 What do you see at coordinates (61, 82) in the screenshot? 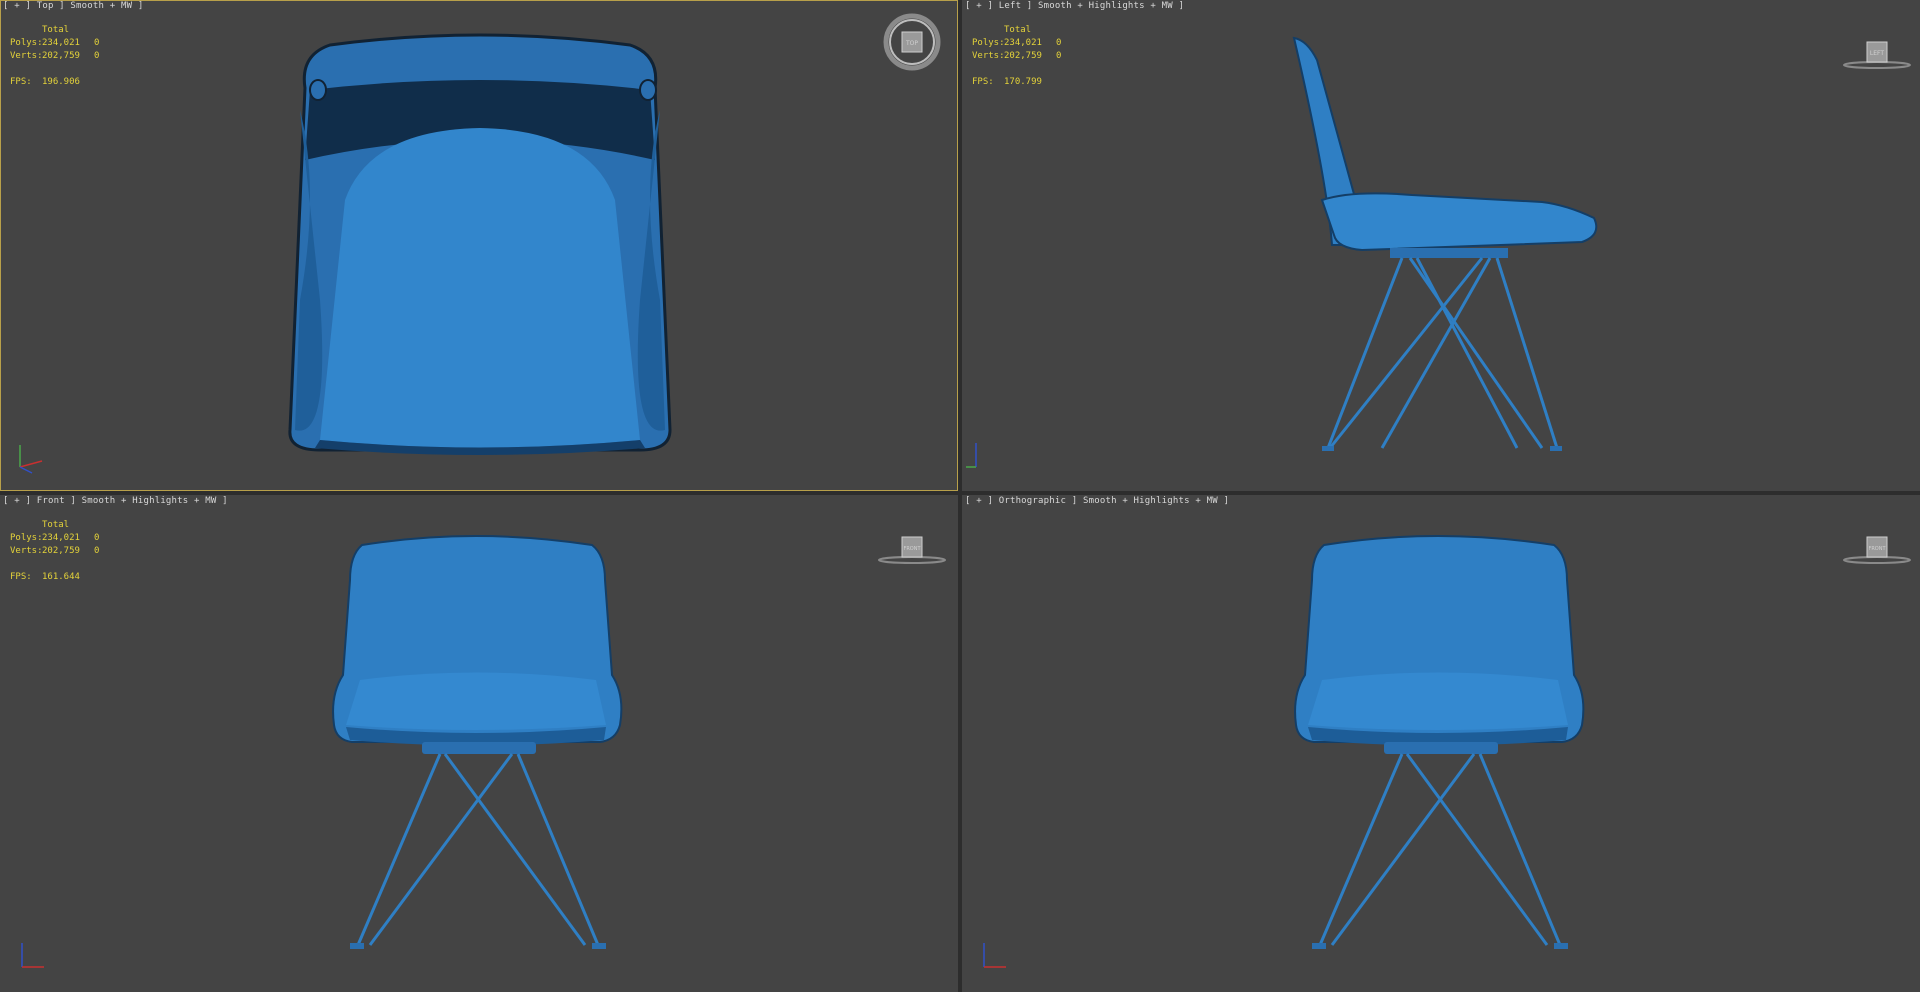
I see `fps-value: 196.906` at bounding box center [61, 82].